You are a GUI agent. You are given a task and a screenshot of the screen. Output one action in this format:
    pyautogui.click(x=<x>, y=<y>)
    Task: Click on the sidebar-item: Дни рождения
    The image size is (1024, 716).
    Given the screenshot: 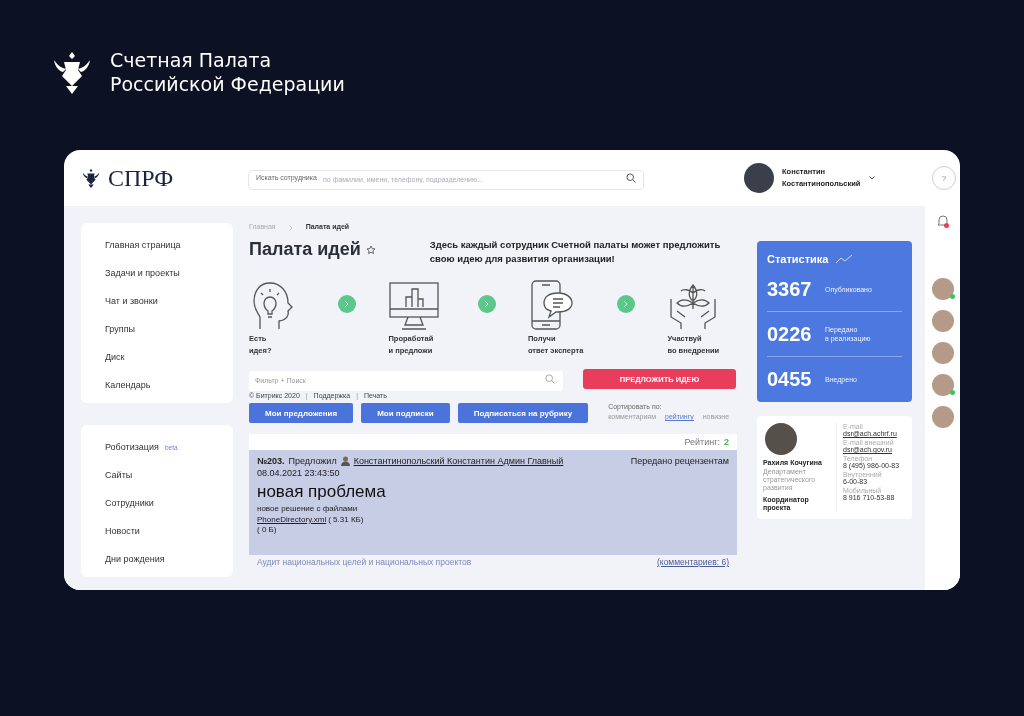 What is the action you would take?
    pyautogui.click(x=169, y=559)
    